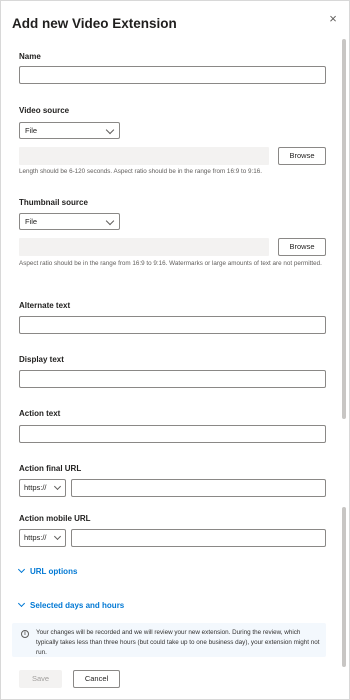 The image size is (350, 700). I want to click on panel-title: Add new Video Extension, so click(94, 23).